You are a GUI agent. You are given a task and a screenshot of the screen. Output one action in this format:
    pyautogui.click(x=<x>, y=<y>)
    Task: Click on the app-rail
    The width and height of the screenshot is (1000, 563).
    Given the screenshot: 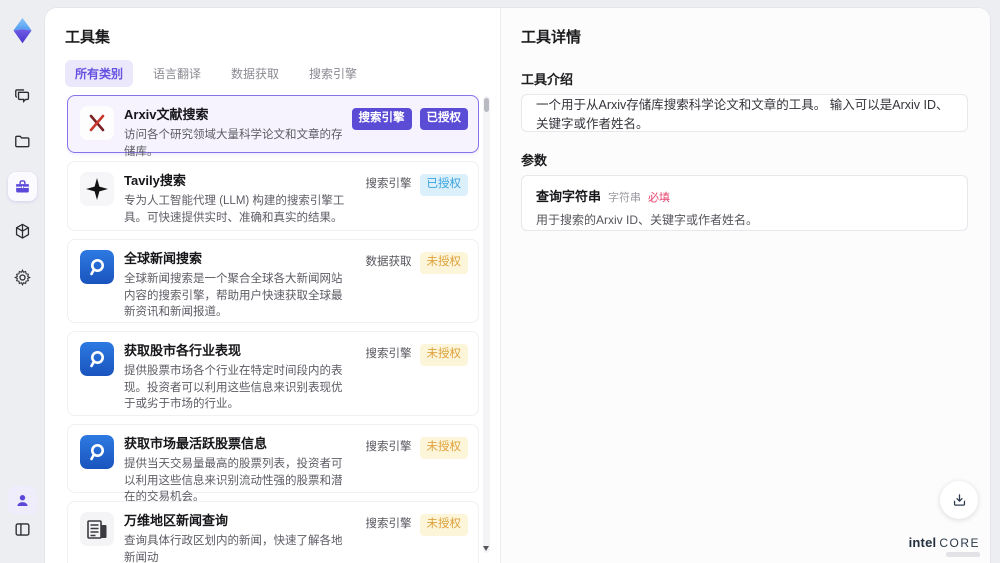 What is the action you would take?
    pyautogui.click(x=22, y=281)
    